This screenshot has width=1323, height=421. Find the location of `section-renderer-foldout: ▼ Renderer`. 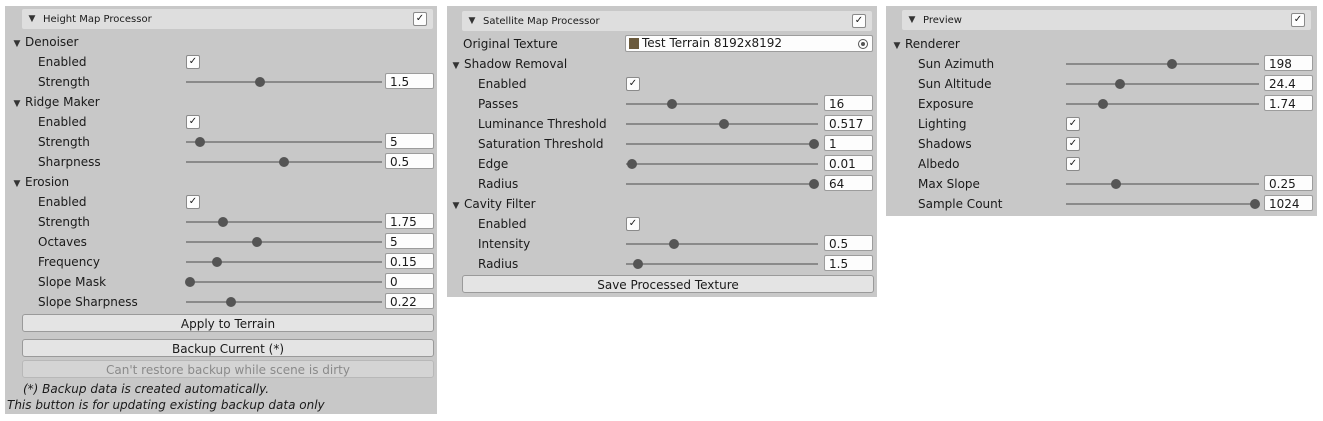

section-renderer-foldout: ▼ Renderer is located at coordinates (1101, 44).